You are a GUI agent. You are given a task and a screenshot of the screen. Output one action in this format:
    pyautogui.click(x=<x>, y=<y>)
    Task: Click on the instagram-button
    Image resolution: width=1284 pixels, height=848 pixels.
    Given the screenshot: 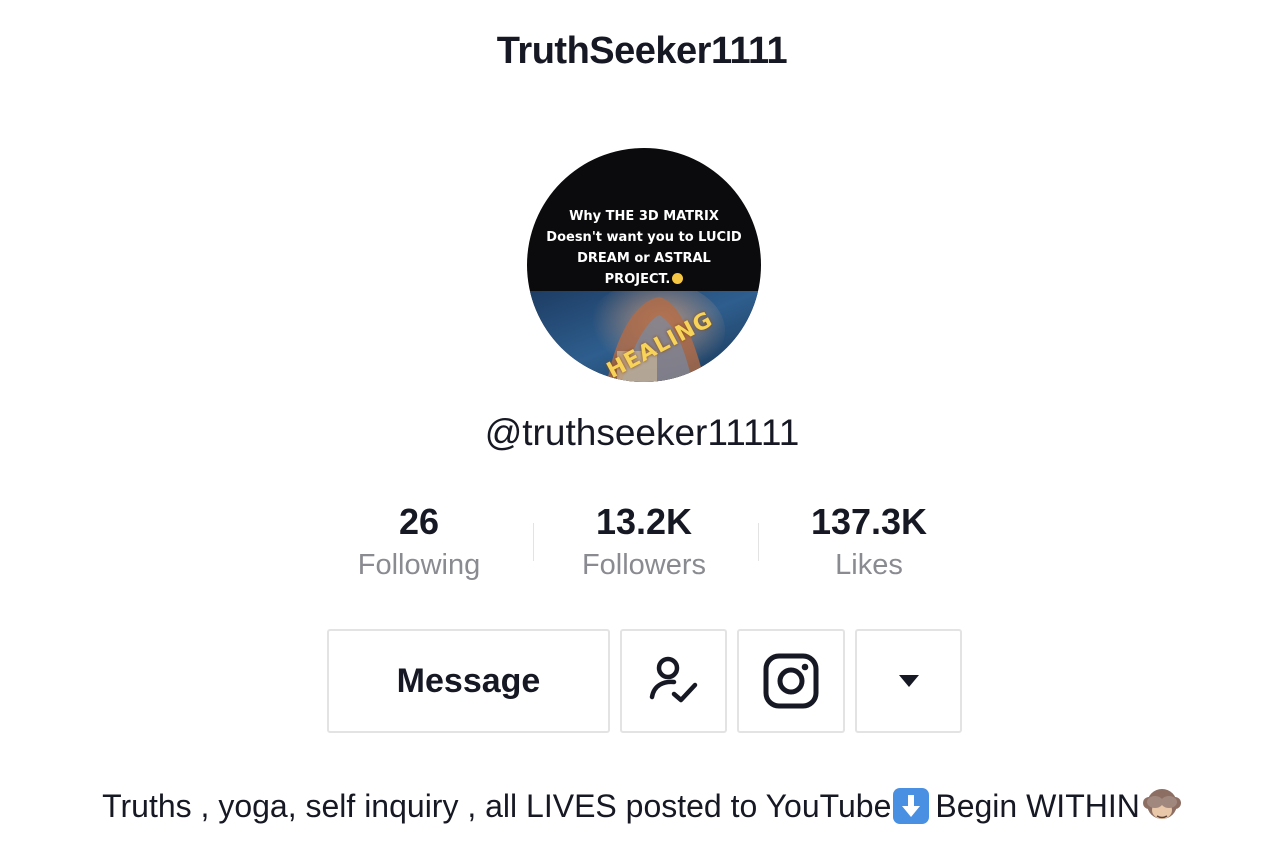 What is the action you would take?
    pyautogui.click(x=791, y=681)
    